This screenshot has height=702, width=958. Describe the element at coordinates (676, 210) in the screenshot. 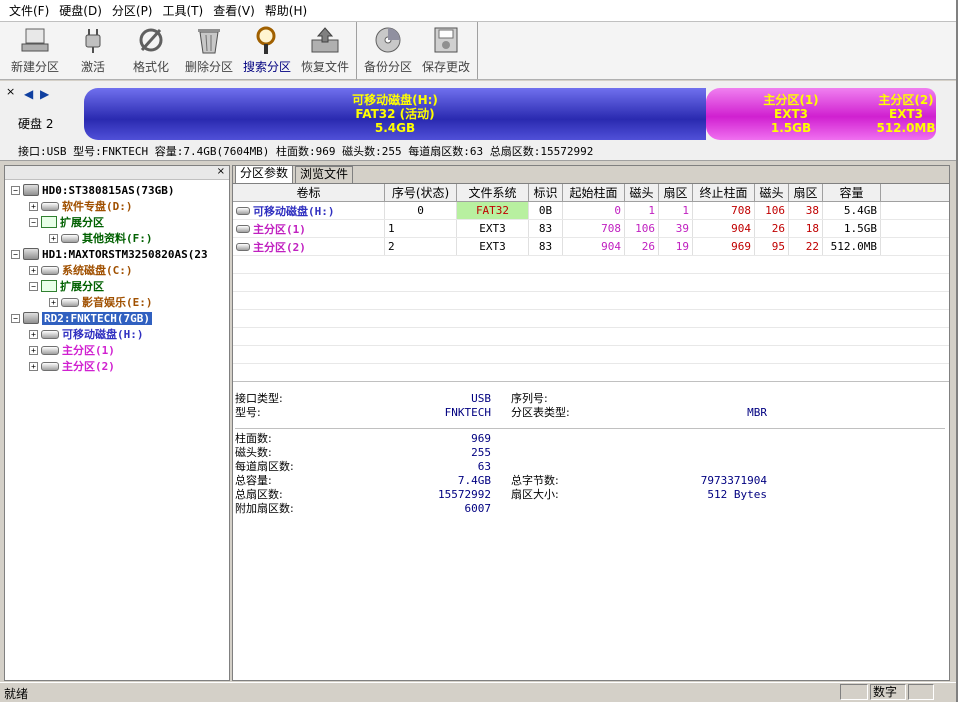

I see `cell-start-sector: 1` at that location.